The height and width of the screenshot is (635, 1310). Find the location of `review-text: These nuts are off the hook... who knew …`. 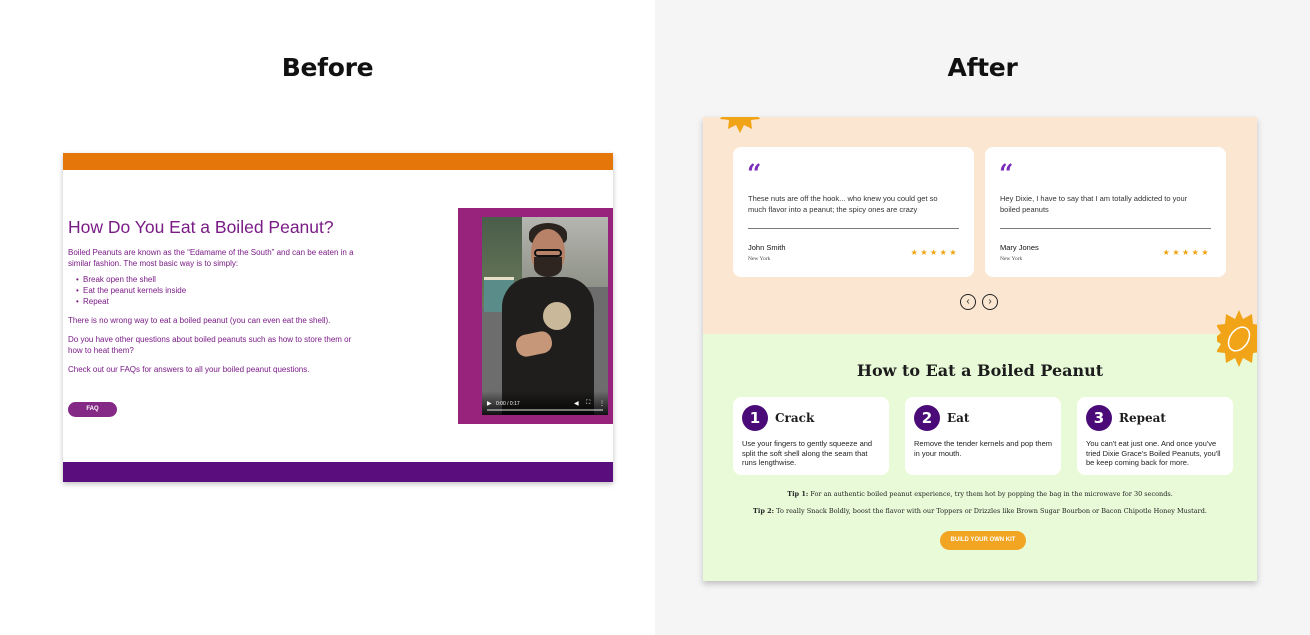

review-text: These nuts are off the hook... who knew … is located at coordinates (843, 204).